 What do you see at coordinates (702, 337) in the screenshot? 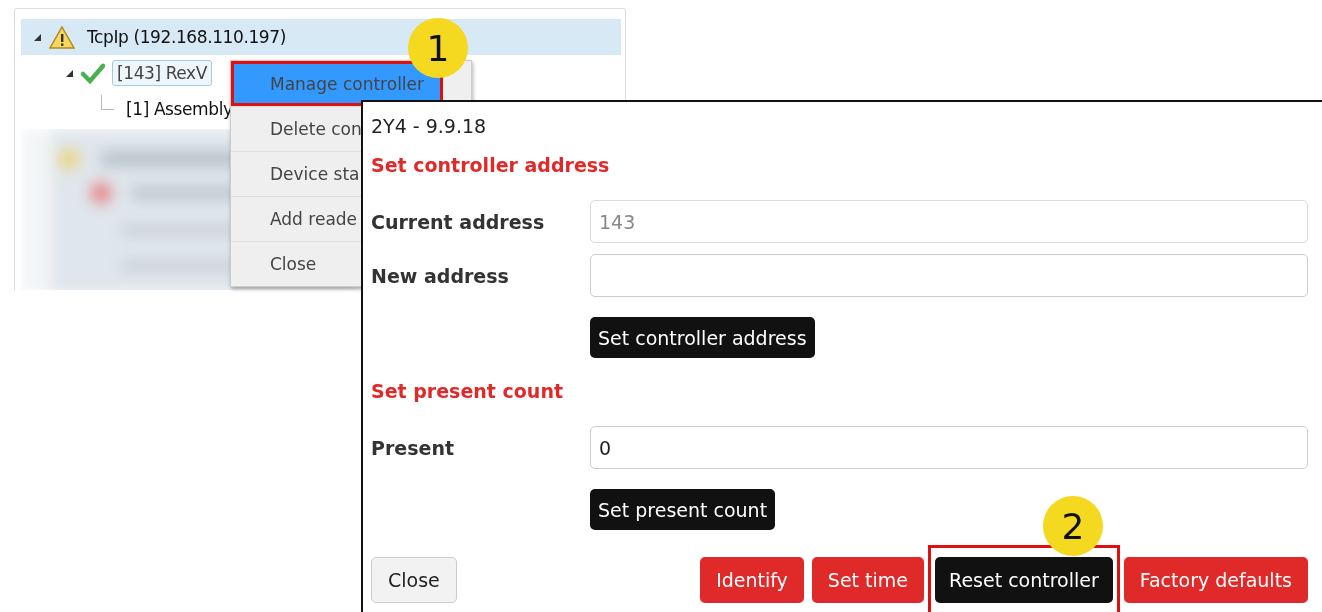
I see `action-button: Set controller address` at bounding box center [702, 337].